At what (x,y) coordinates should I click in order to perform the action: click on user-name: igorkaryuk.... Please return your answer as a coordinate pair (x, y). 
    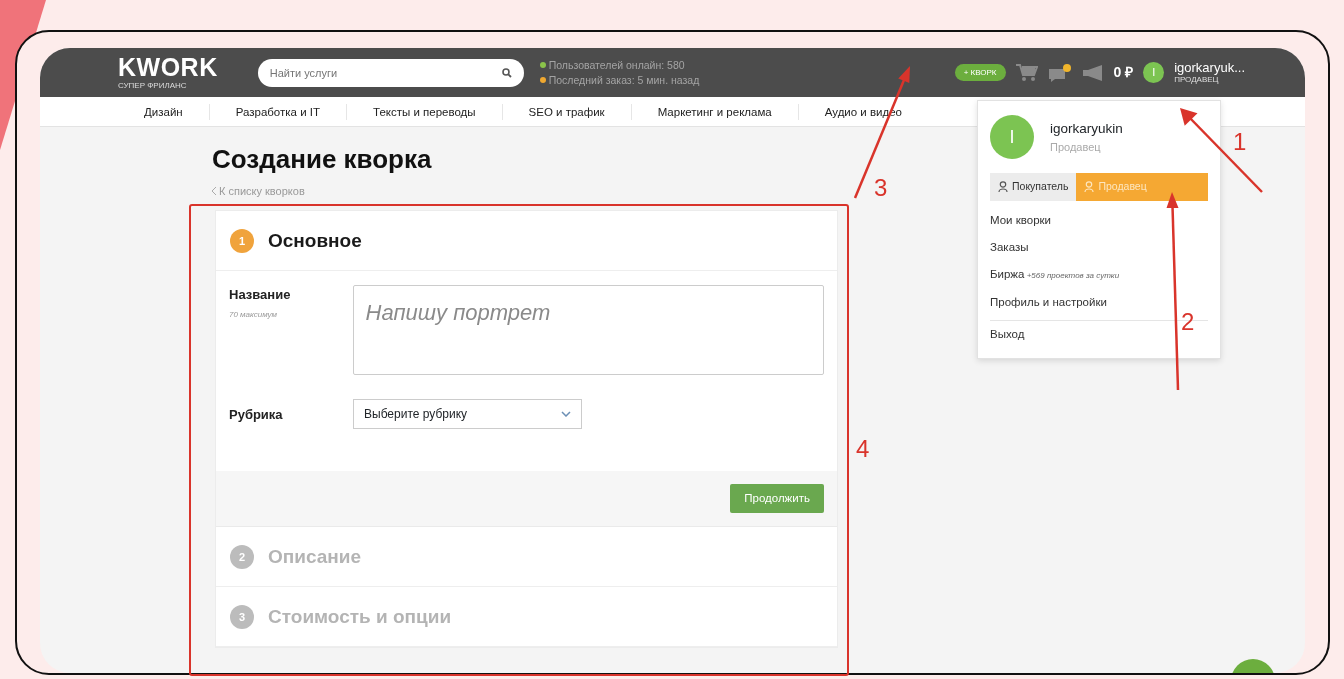
    Looking at the image, I should click on (1209, 67).